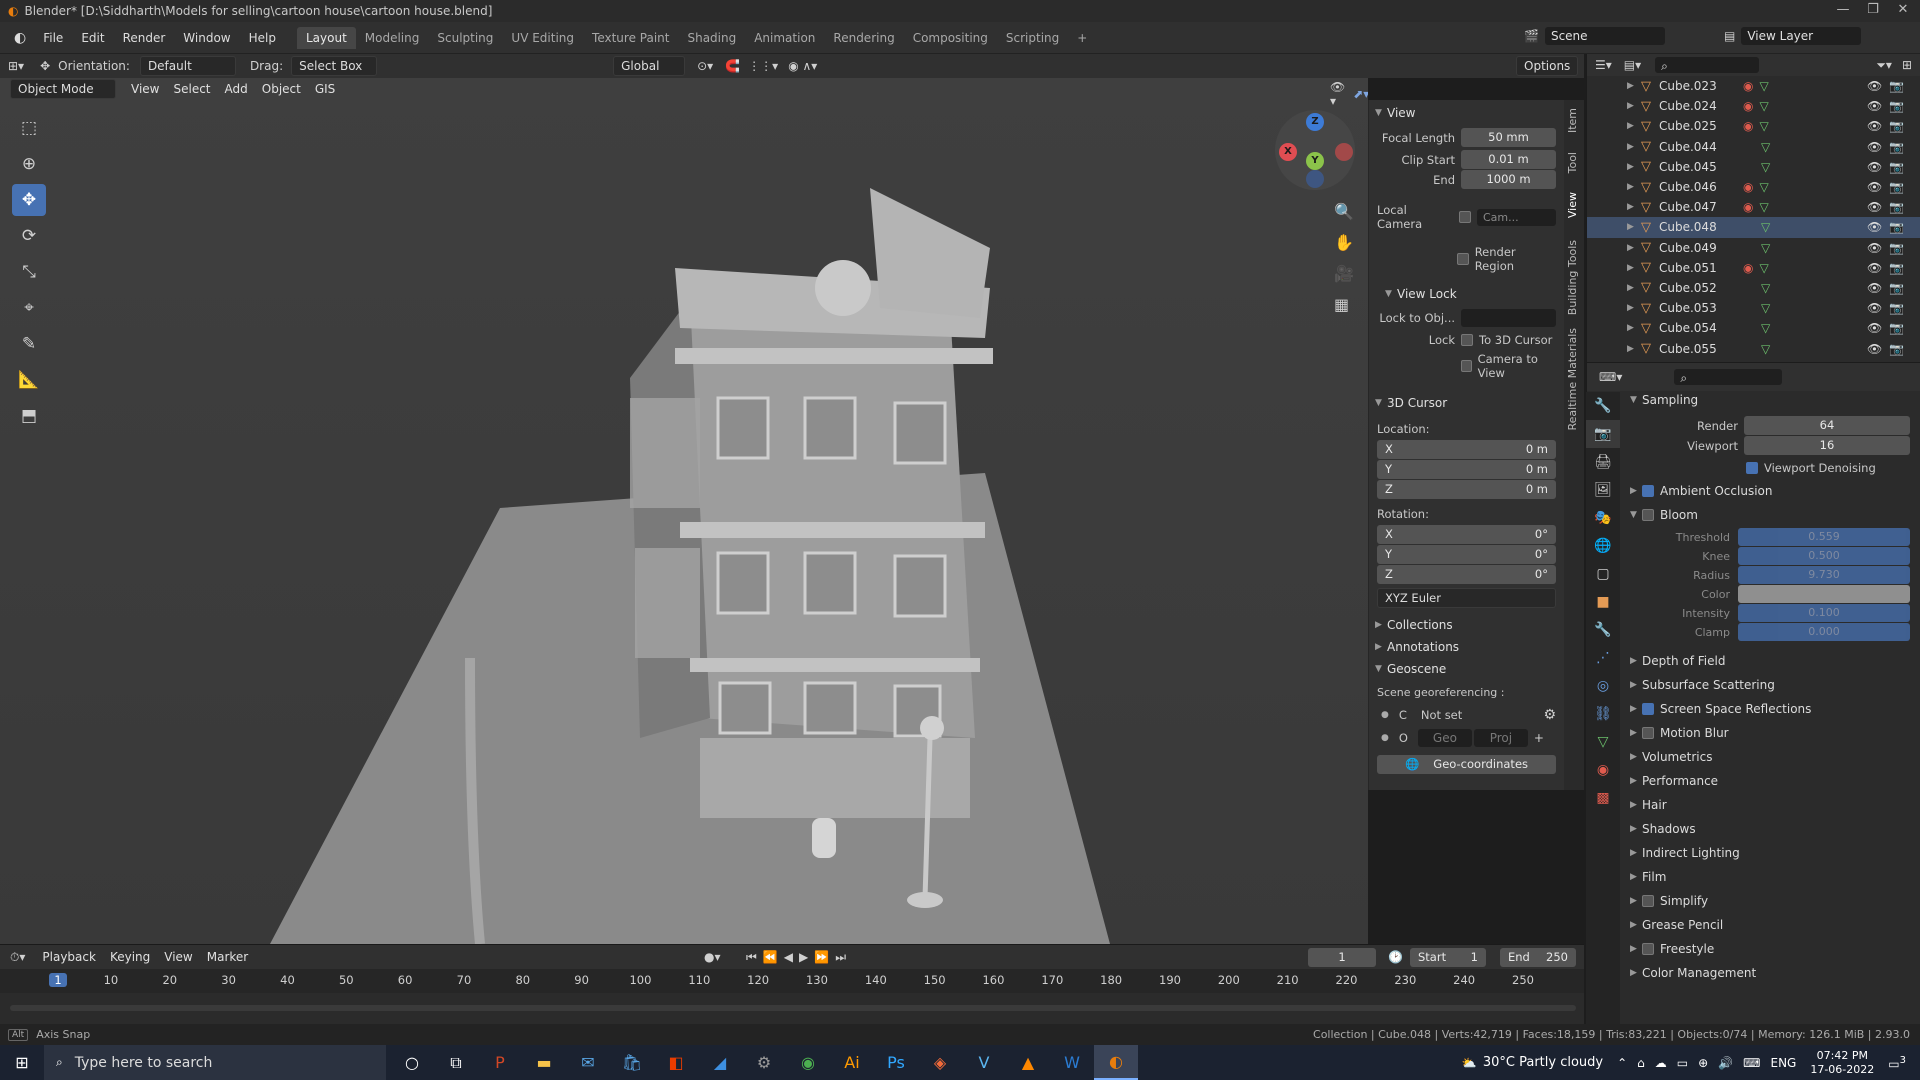 The width and height of the screenshot is (1920, 1080). What do you see at coordinates (1753, 147) in the screenshot?
I see `outliner-row: ▶ ▽ Cube.044 ▽ 👁 📷` at bounding box center [1753, 147].